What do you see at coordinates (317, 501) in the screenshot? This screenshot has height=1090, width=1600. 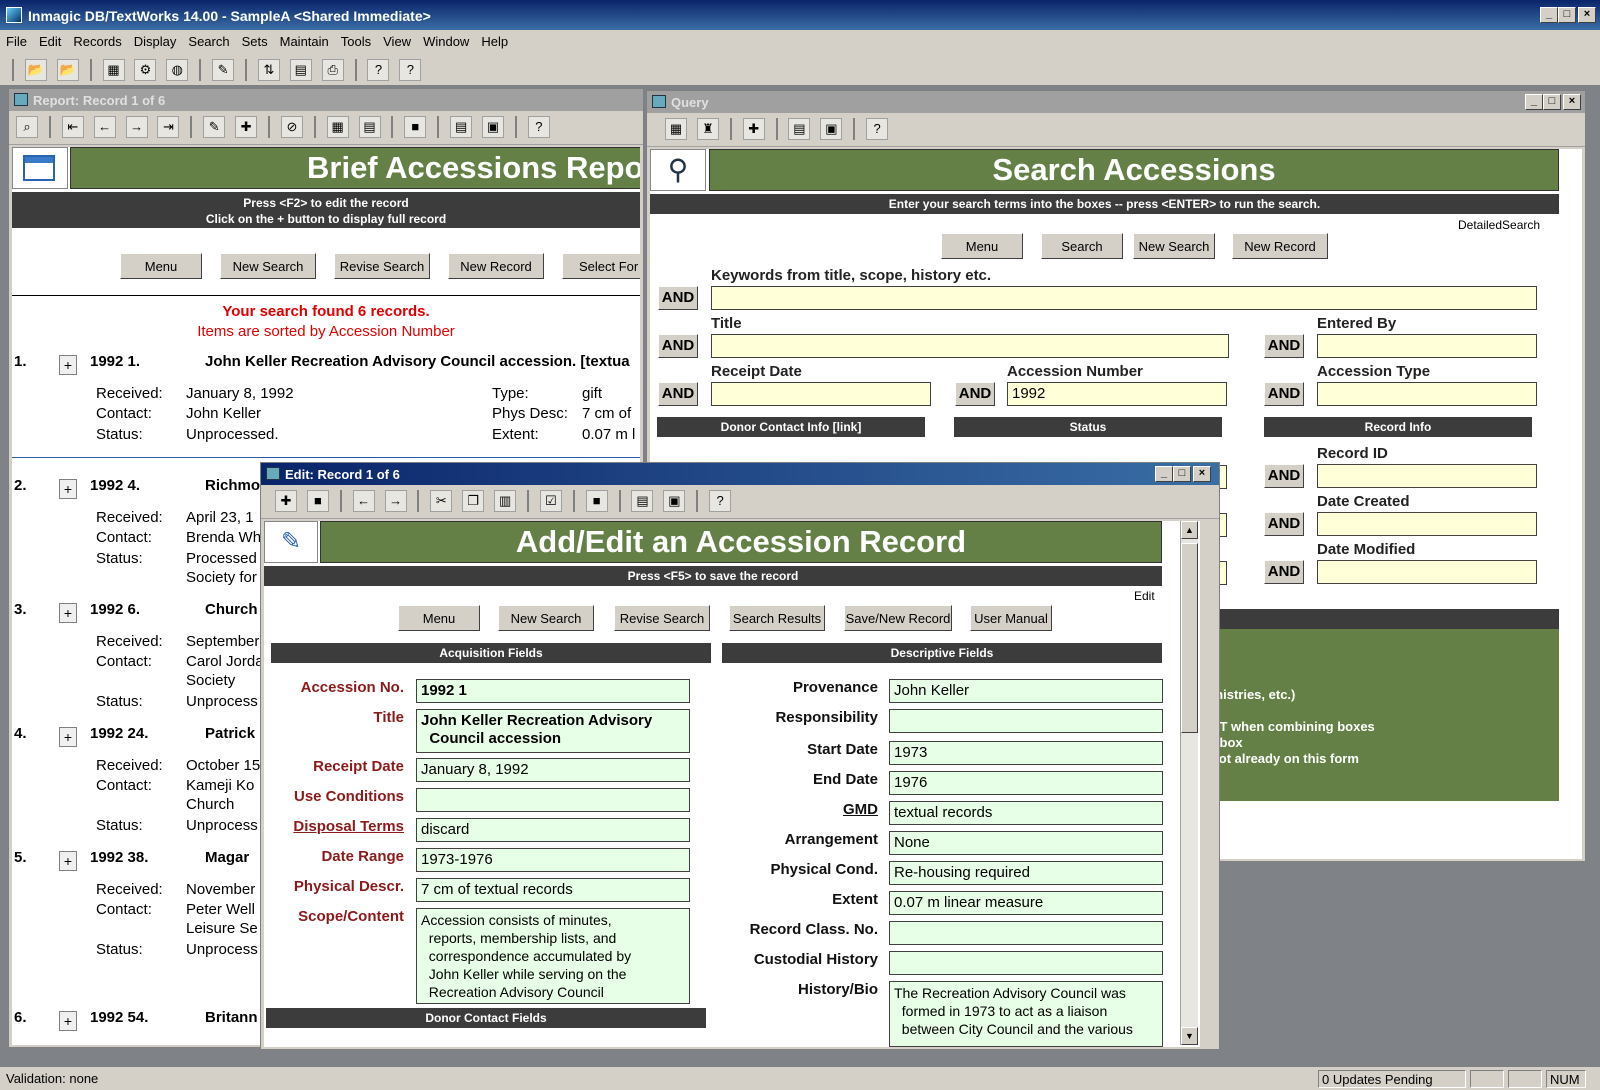 I see `save-icon: ■` at bounding box center [317, 501].